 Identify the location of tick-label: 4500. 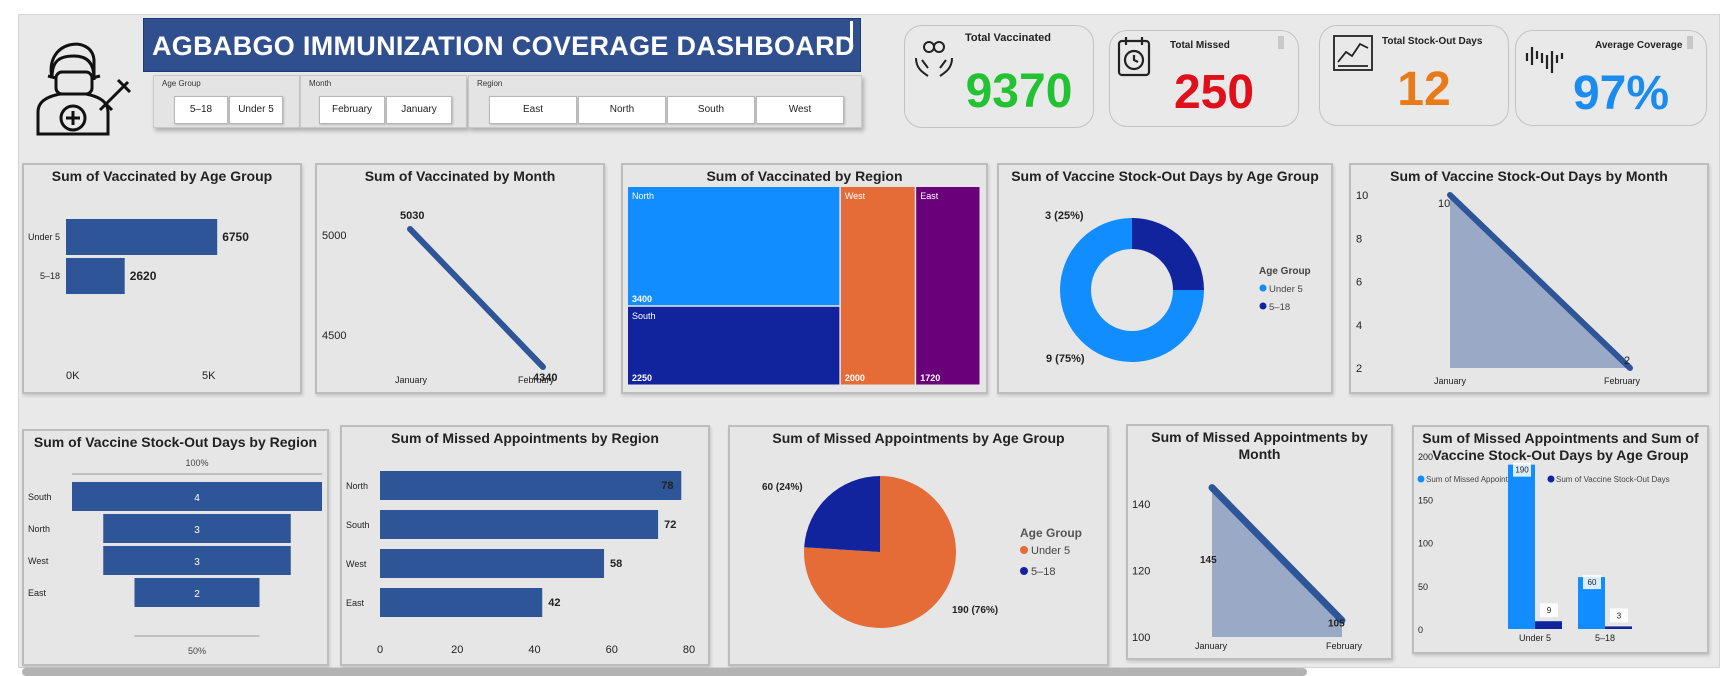
(334, 336).